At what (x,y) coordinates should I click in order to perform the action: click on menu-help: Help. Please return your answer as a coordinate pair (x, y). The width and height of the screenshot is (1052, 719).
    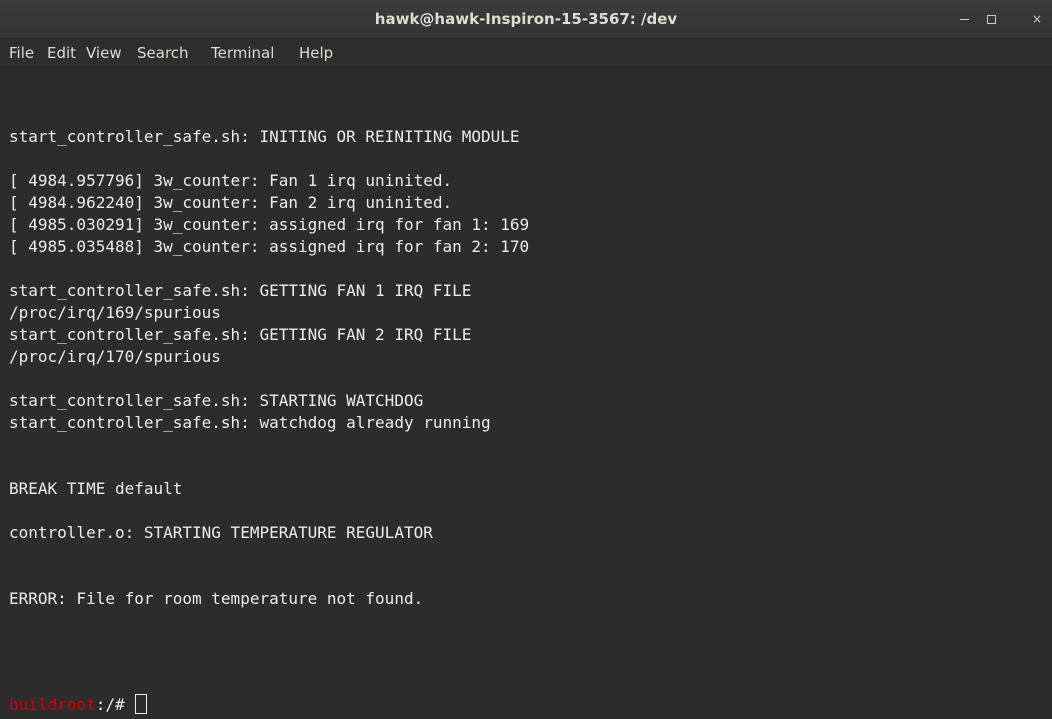
    Looking at the image, I should click on (316, 53).